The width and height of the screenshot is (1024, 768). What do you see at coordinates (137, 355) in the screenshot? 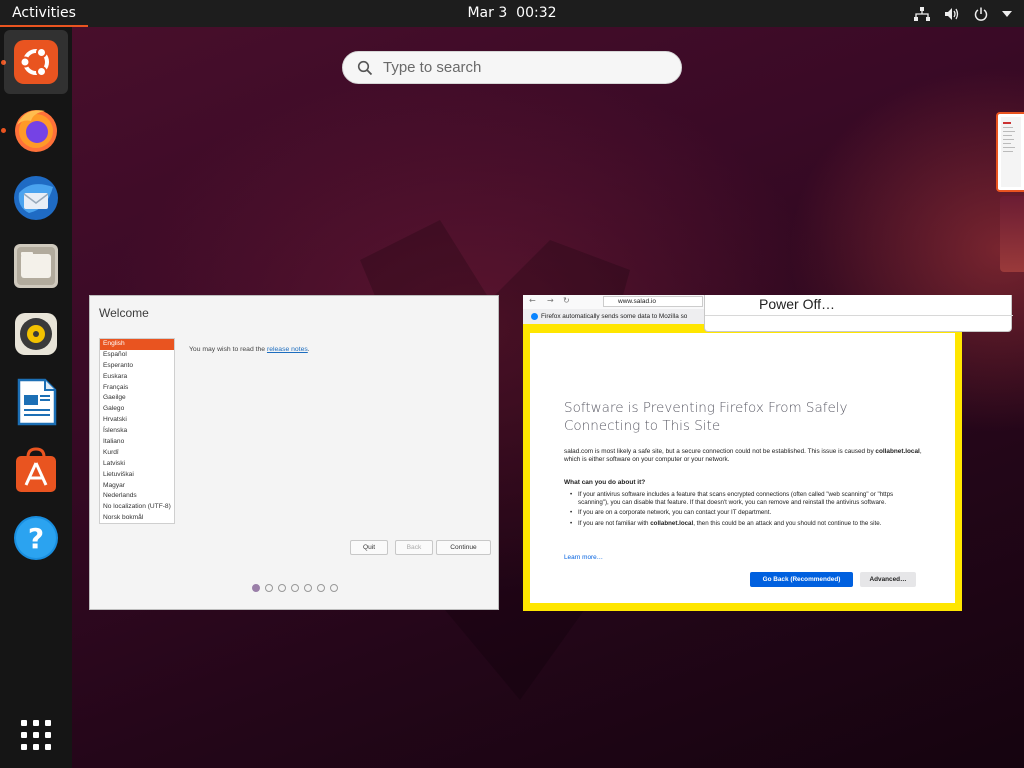
I see `language-item: Español` at bounding box center [137, 355].